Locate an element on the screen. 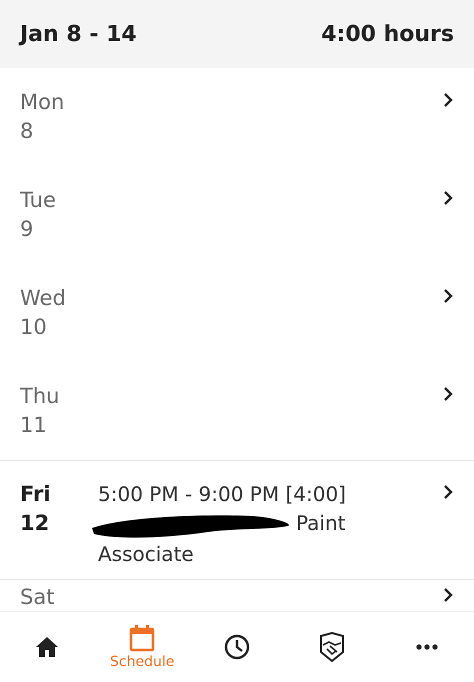  schedule-tab: Schedule is located at coordinates (142, 647).